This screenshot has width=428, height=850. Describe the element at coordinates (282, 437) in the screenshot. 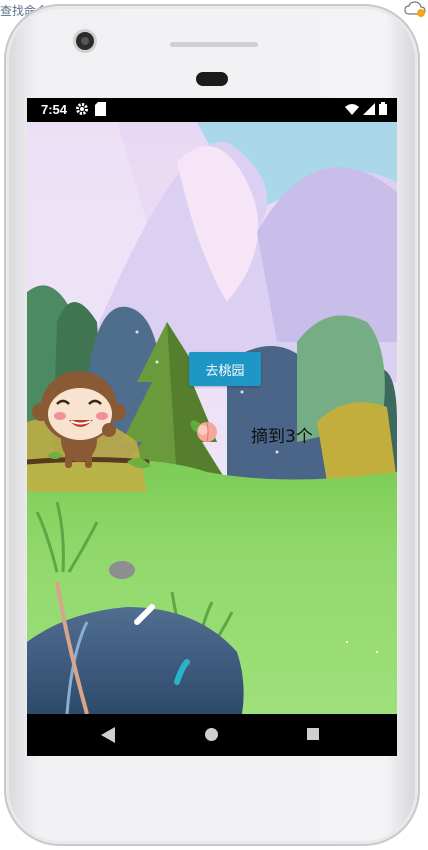

I see `picked-count-label: 摘到3个` at that location.